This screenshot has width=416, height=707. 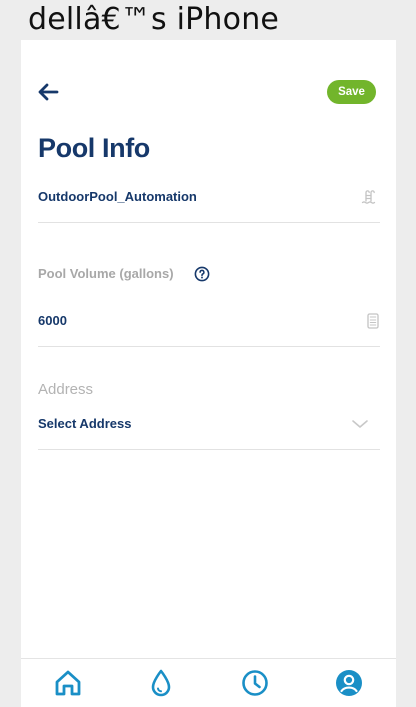 I want to click on tab-home, so click(x=68, y=683).